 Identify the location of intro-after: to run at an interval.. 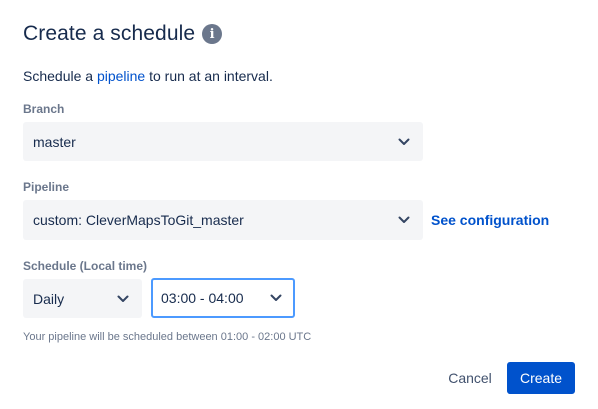
(209, 76).